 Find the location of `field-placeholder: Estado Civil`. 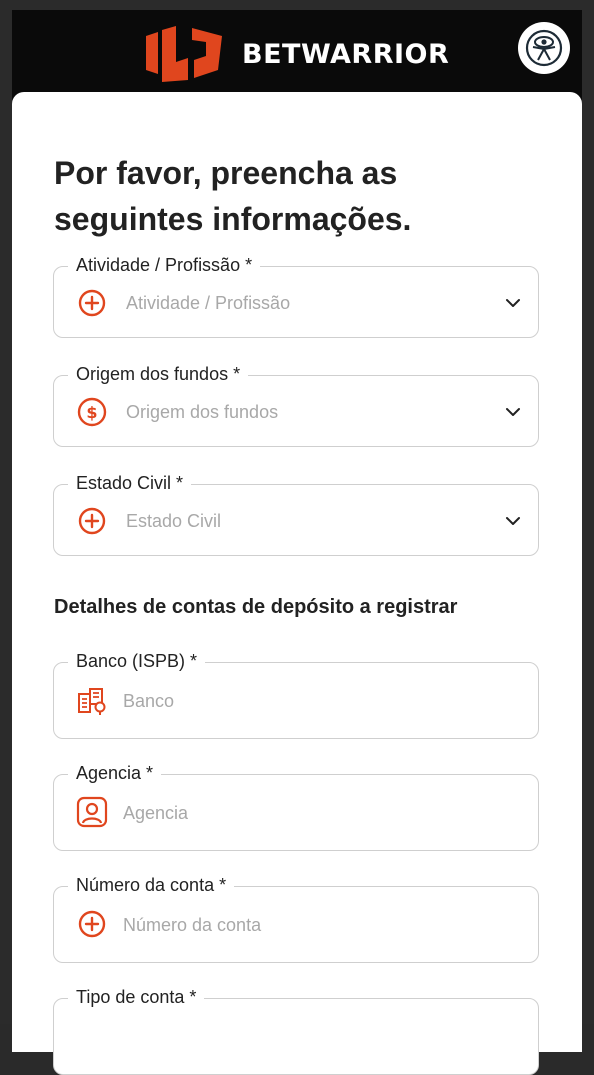

field-placeholder: Estado Civil is located at coordinates (174, 521).